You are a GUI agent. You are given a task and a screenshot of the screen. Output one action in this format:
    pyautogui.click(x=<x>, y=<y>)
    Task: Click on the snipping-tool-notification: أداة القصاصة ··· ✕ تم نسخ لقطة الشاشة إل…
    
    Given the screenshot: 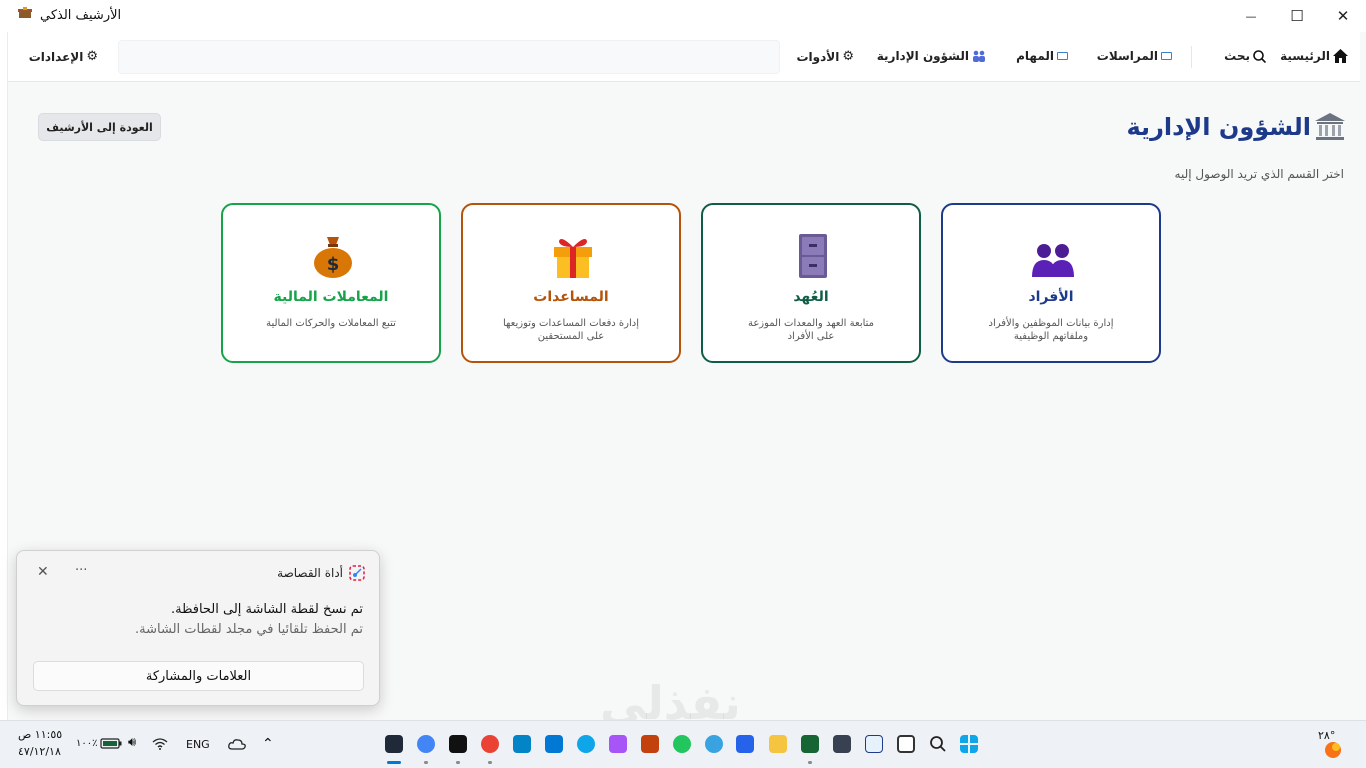 What is the action you would take?
    pyautogui.click(x=198, y=628)
    